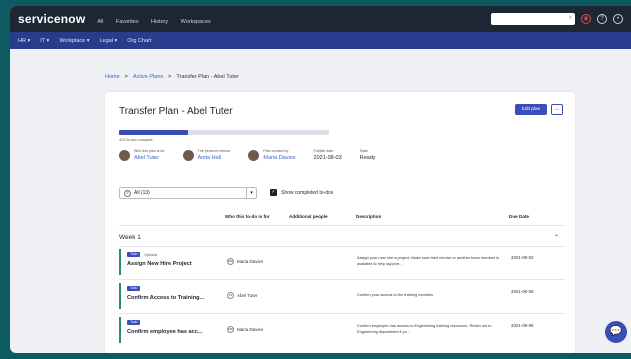  Describe the element at coordinates (24, 41) in the screenshot. I see `subnav-hr: HR ▾` at that location.